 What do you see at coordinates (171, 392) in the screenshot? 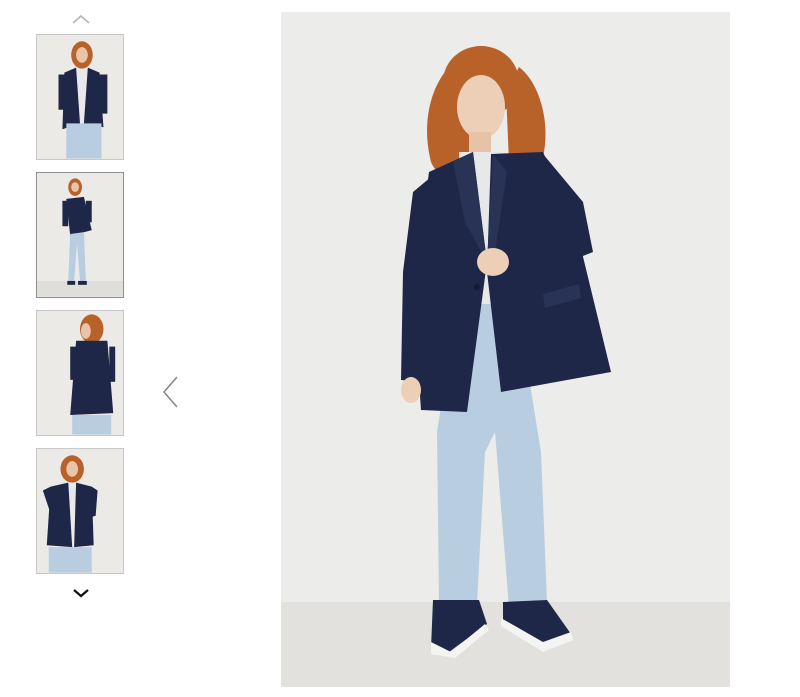
I see `chevron-left-icon` at bounding box center [171, 392].